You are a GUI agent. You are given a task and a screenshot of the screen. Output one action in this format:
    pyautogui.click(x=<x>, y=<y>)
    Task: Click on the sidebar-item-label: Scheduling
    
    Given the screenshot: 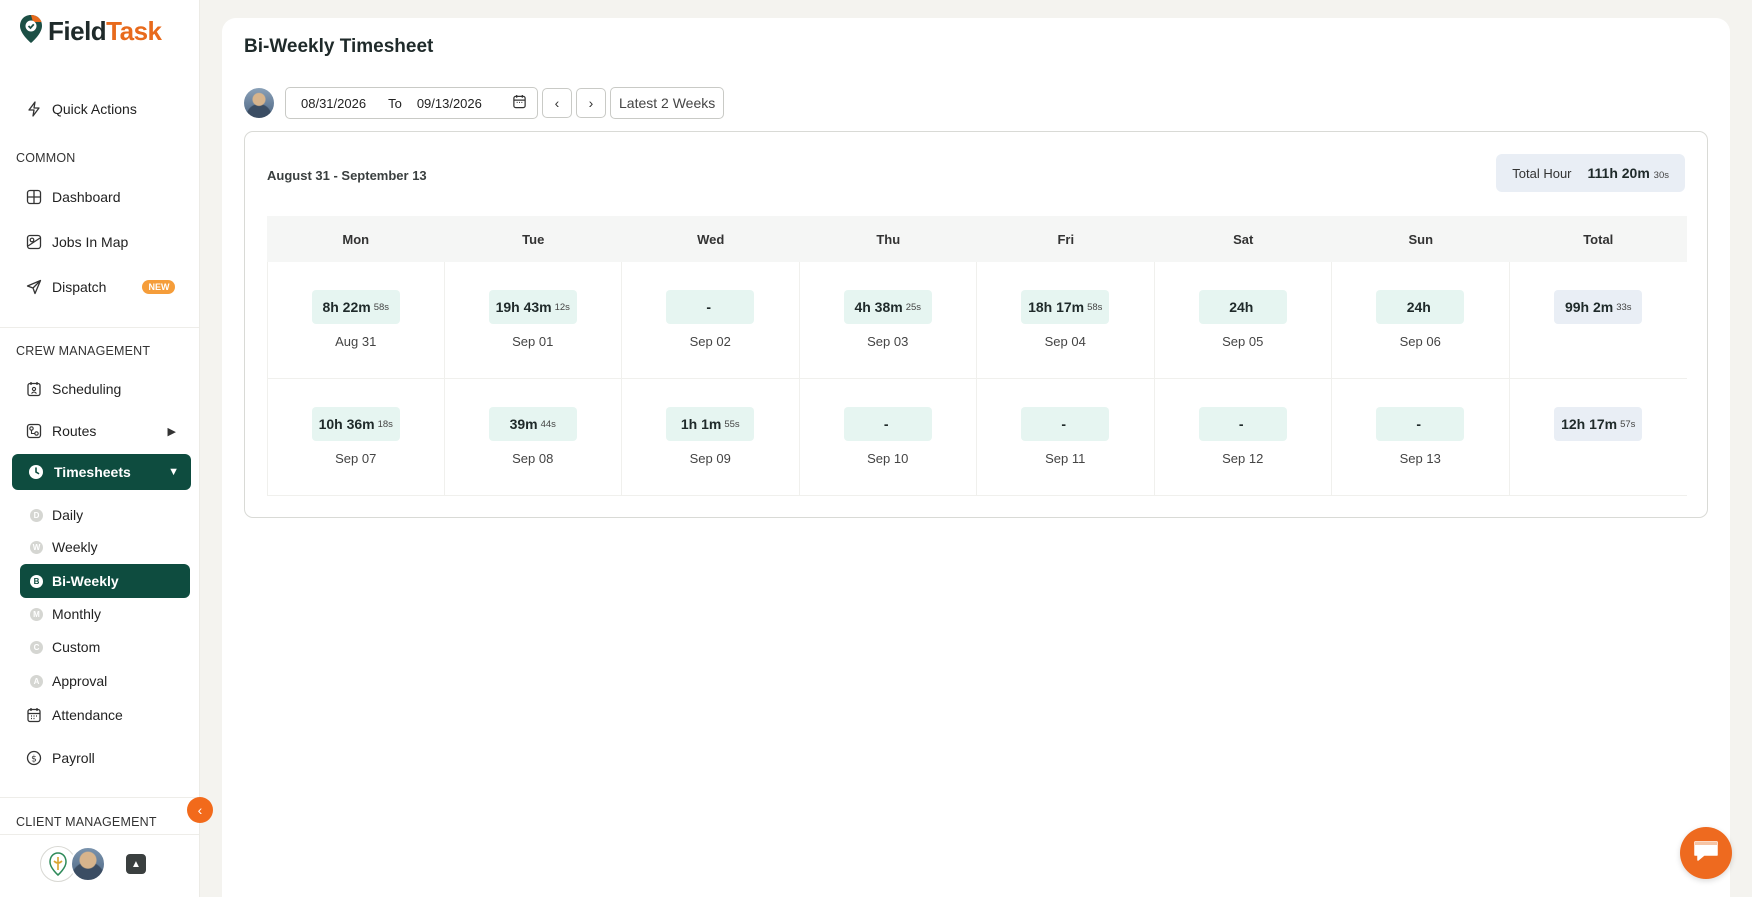 What is the action you would take?
    pyautogui.click(x=87, y=389)
    